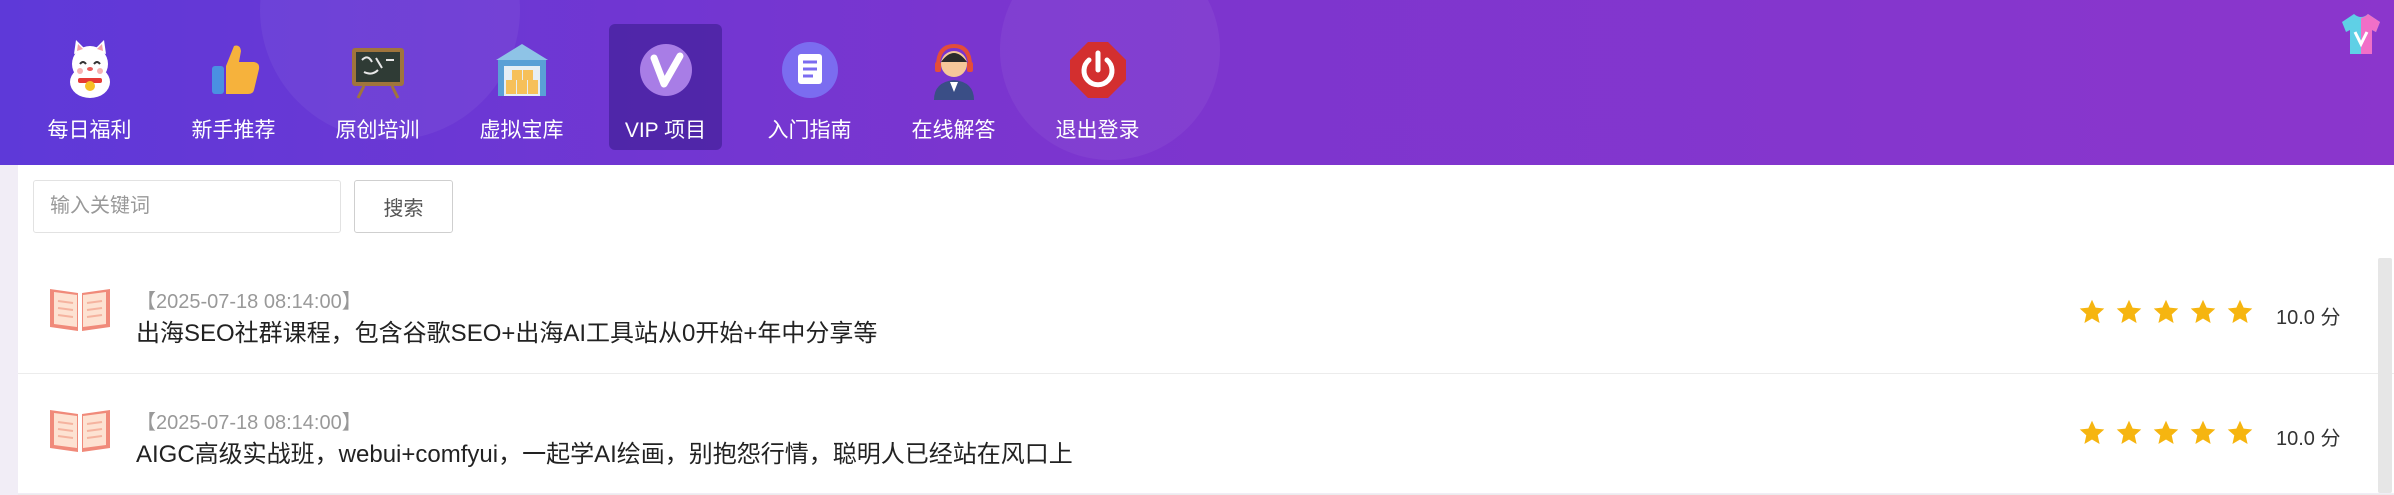 This screenshot has height=495, width=2394. Describe the element at coordinates (665, 70) in the screenshot. I see `vip-badge-icon` at that location.